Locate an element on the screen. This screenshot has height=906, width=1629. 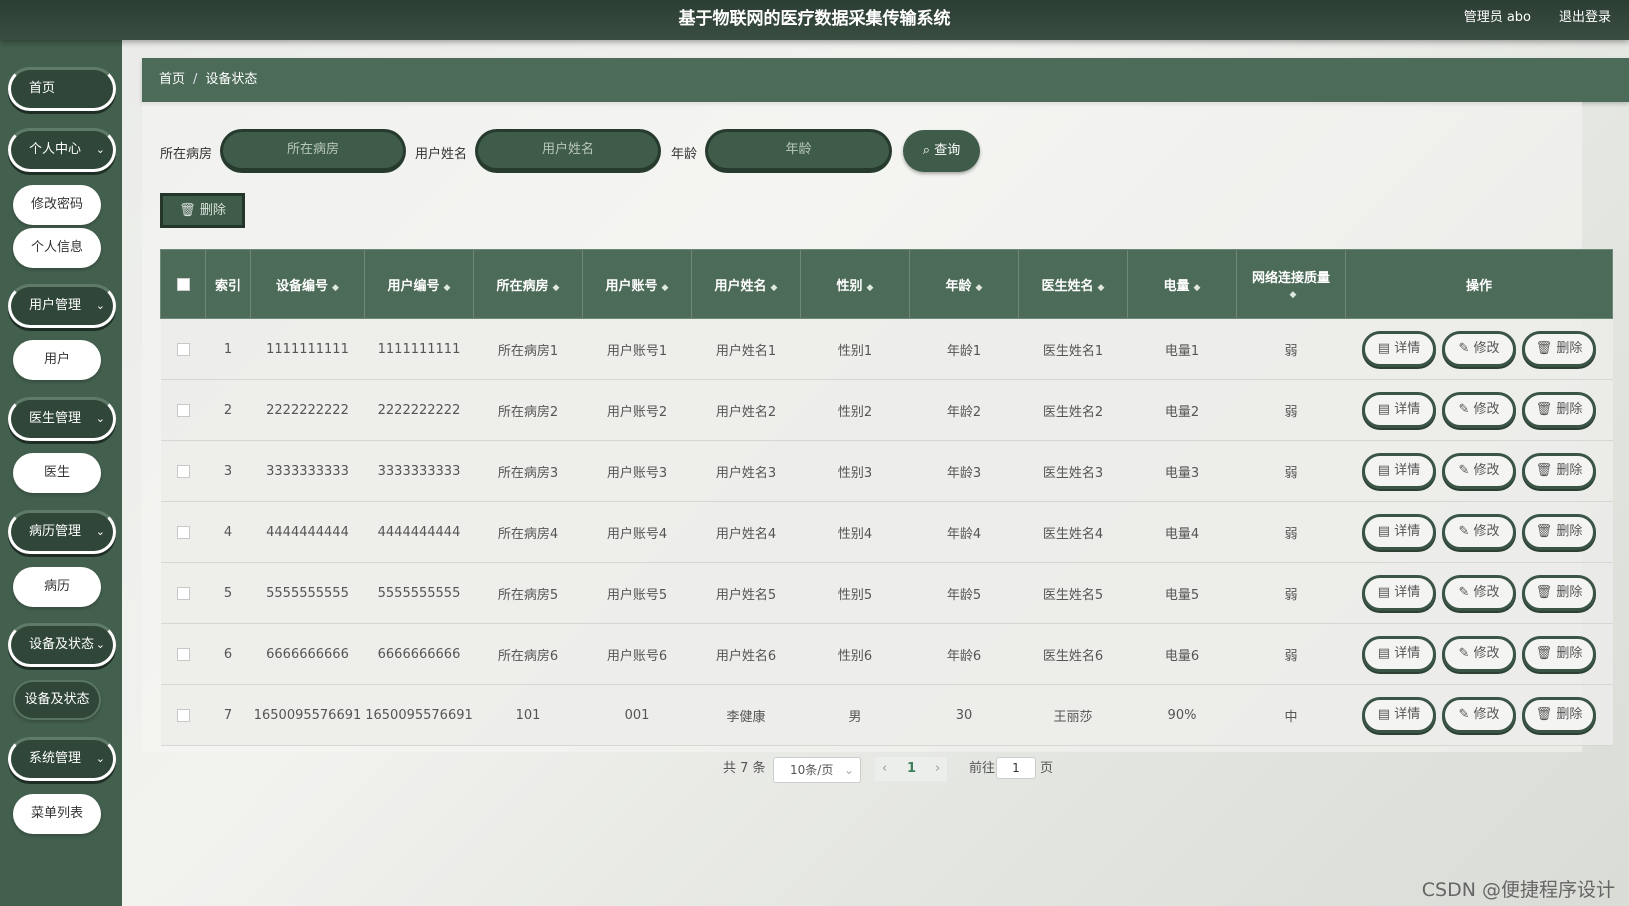
sidebar-group-label: 用户管理 is located at coordinates (55, 305).